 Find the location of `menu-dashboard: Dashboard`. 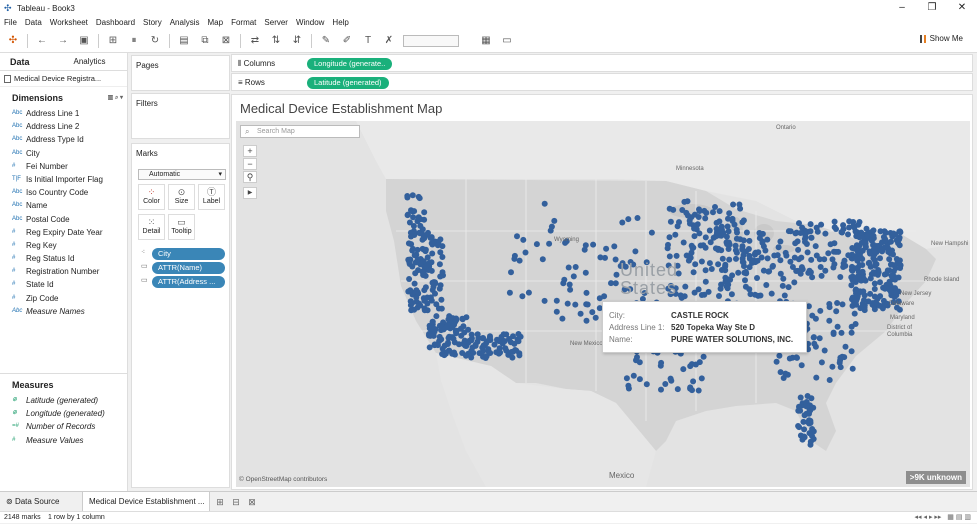

menu-dashboard: Dashboard is located at coordinates (115, 22).